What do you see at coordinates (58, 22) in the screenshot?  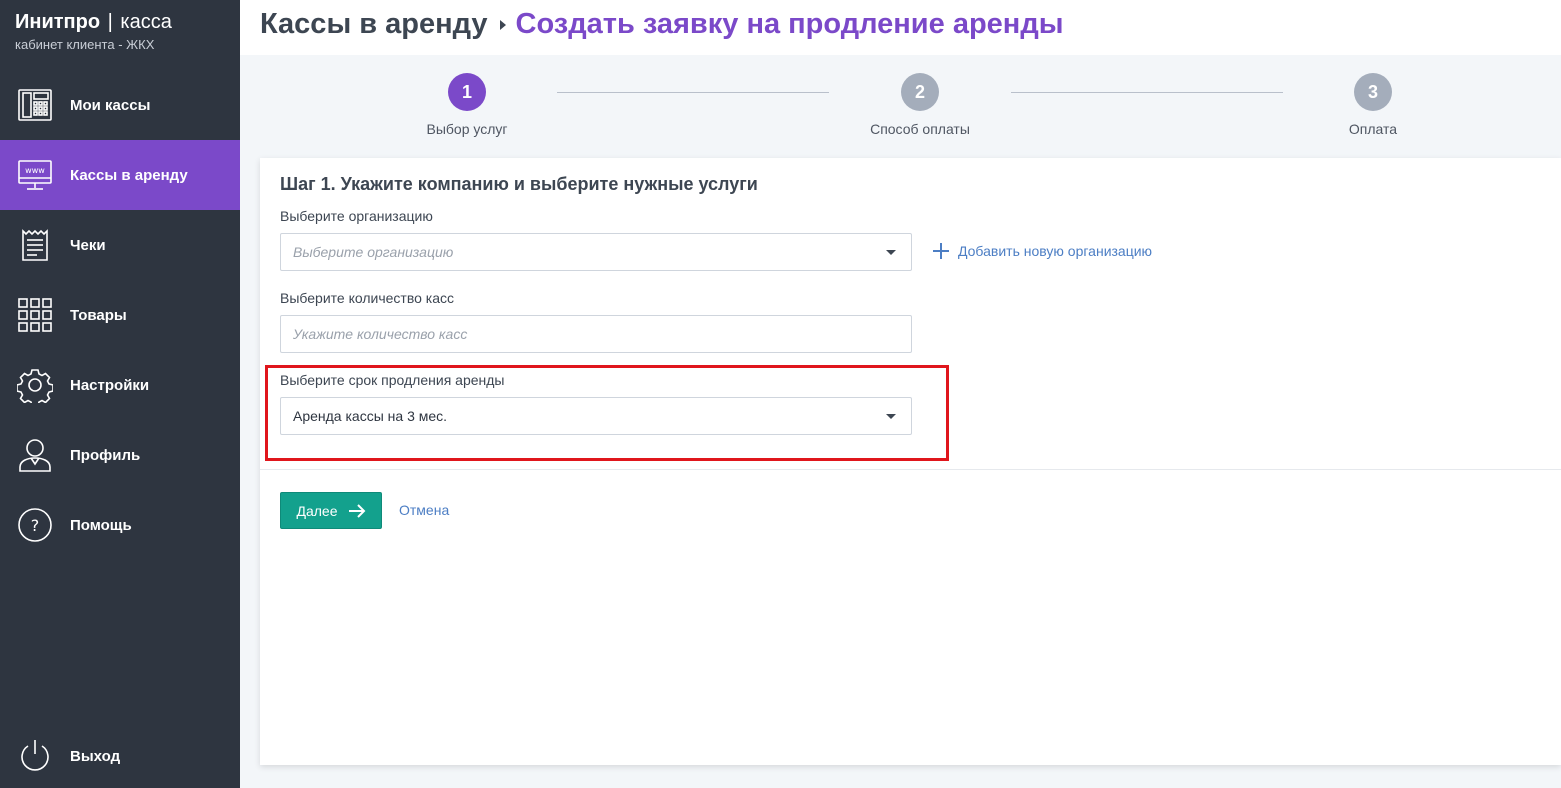 I see `brand-name: Инитпро` at bounding box center [58, 22].